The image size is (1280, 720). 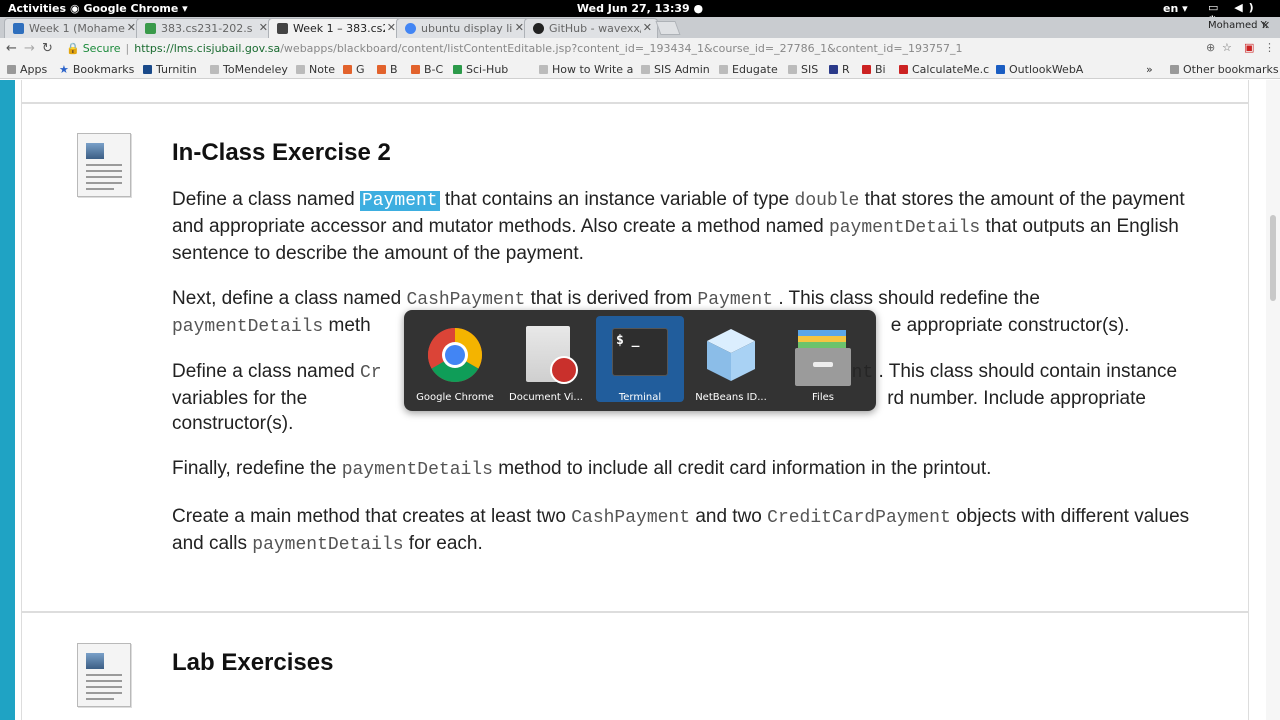 What do you see at coordinates (903, 69) in the screenshot?
I see `calculateme-icon` at bounding box center [903, 69].